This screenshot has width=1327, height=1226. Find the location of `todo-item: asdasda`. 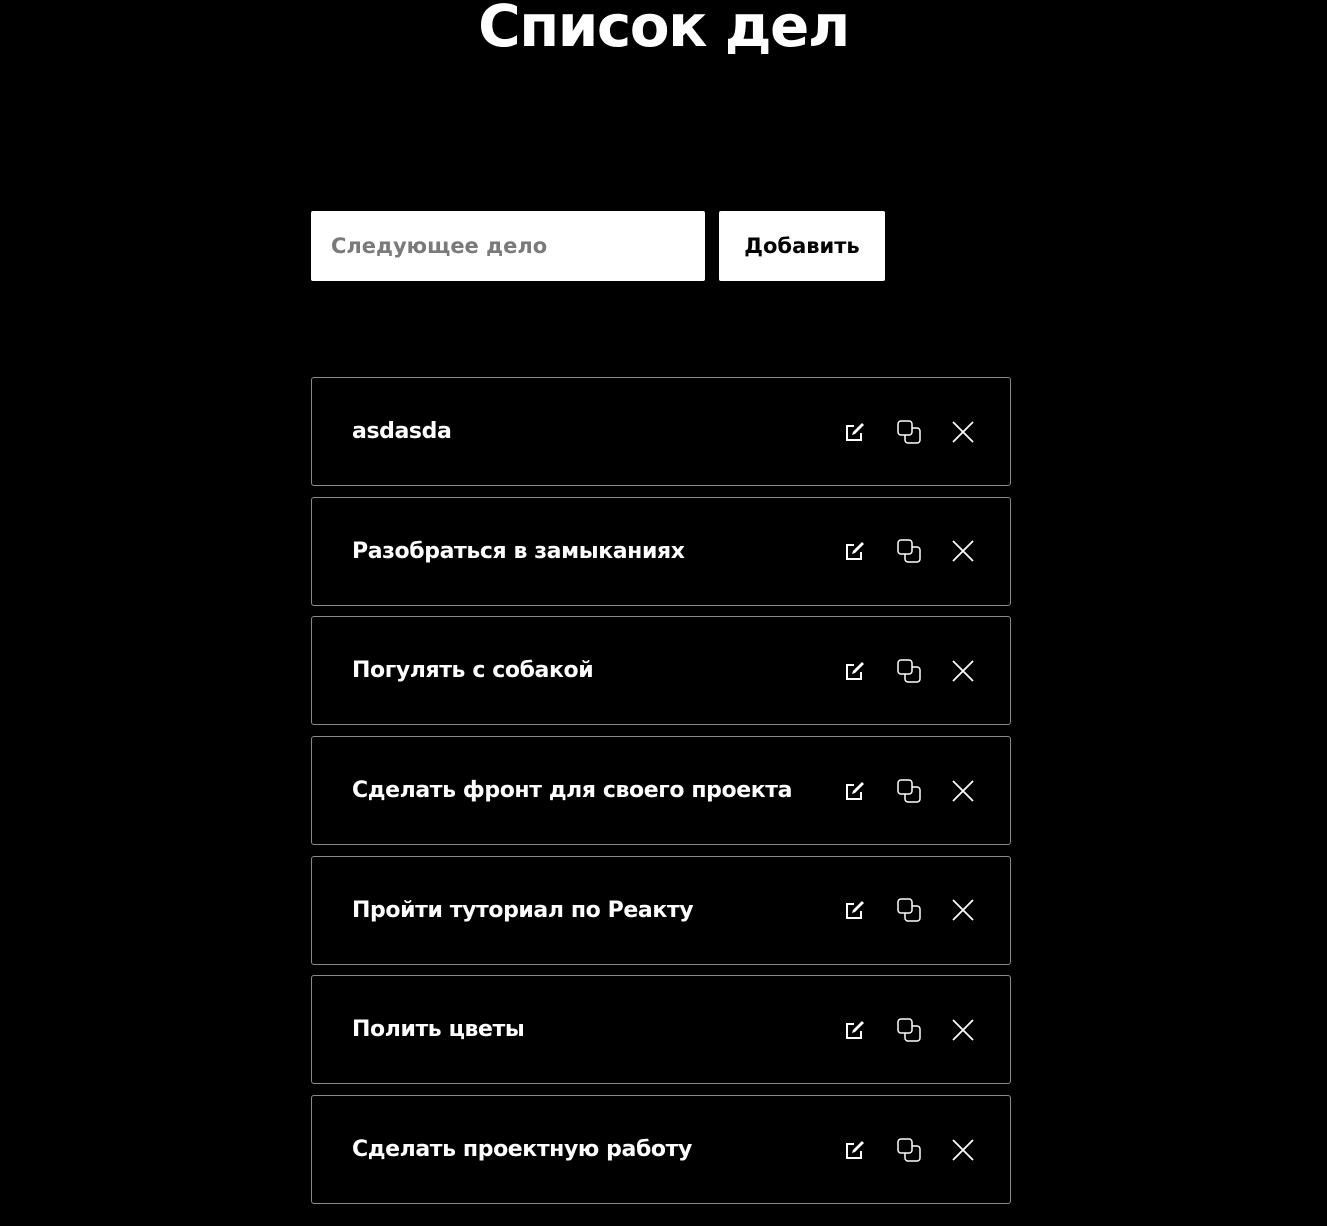

todo-item: asdasda is located at coordinates (661, 431).